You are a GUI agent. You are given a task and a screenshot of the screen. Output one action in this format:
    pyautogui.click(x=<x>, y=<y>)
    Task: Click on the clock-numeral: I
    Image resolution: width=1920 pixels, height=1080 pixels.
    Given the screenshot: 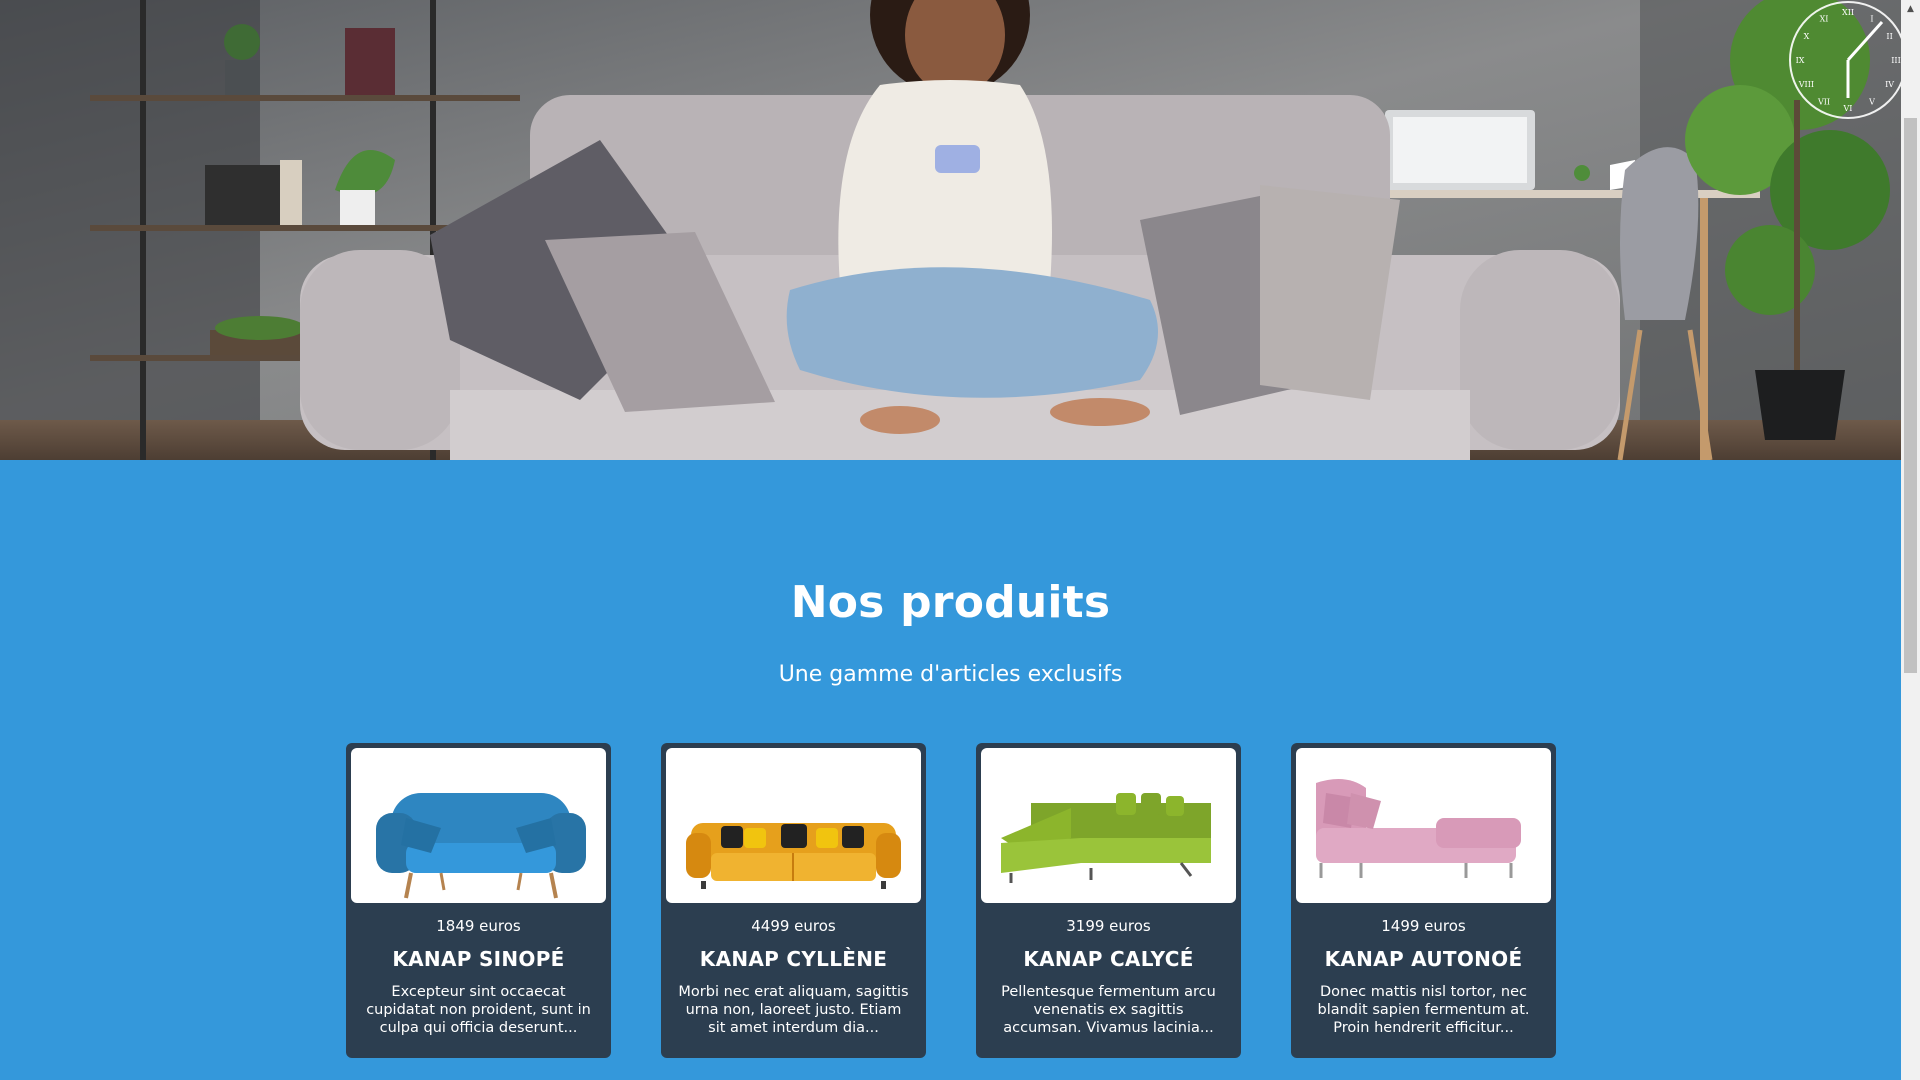 What is the action you would take?
    pyautogui.click(x=1871, y=18)
    